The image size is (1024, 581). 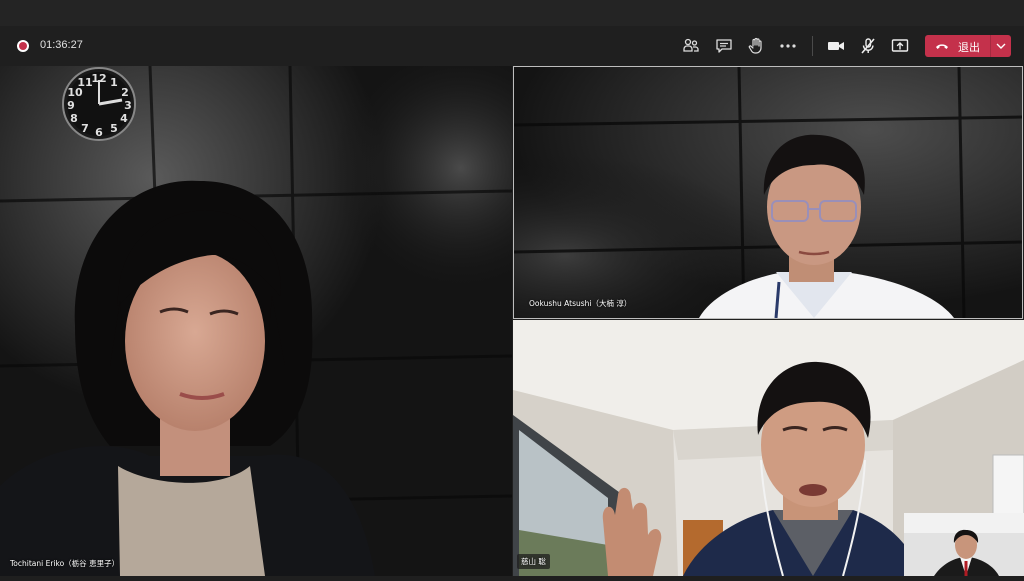 I want to click on share-screen-icon, so click(x=900, y=45).